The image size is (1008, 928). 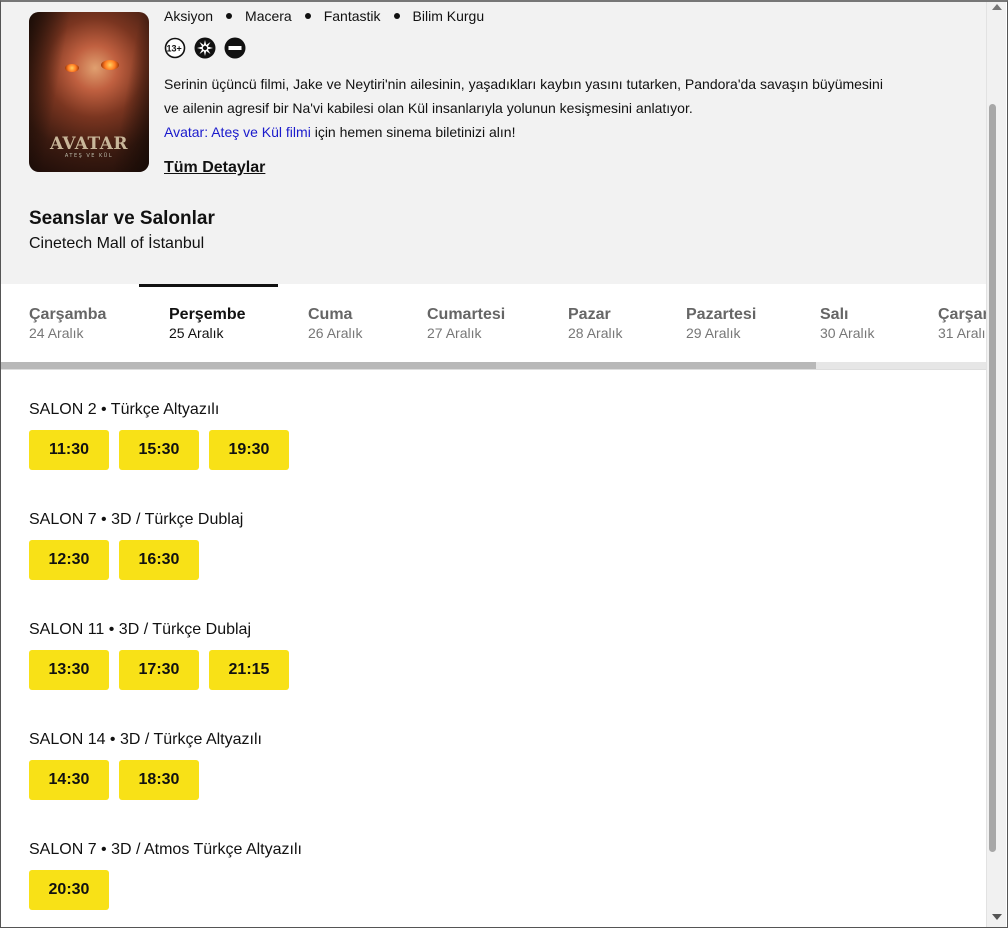 I want to click on showtime-list: 20:30, so click(x=165, y=890).